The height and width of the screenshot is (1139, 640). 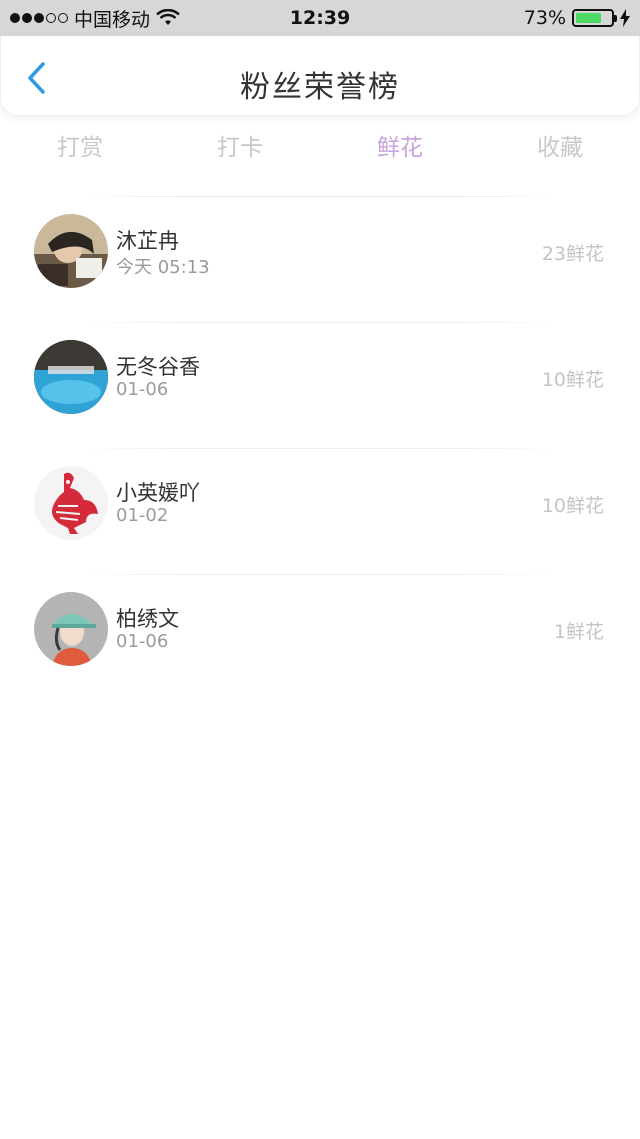 I want to click on signal-strength-icon, so click(x=39, y=18).